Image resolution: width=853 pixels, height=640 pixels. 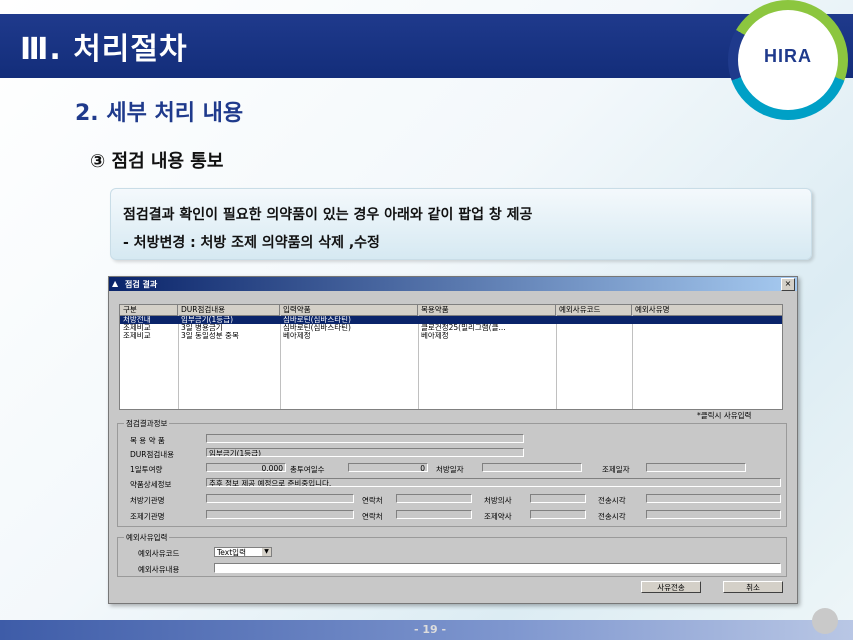 What do you see at coordinates (493, 482) in the screenshot?
I see `info-field: 추후 정보 제공 예정으로 준비중입니다.` at bounding box center [493, 482].